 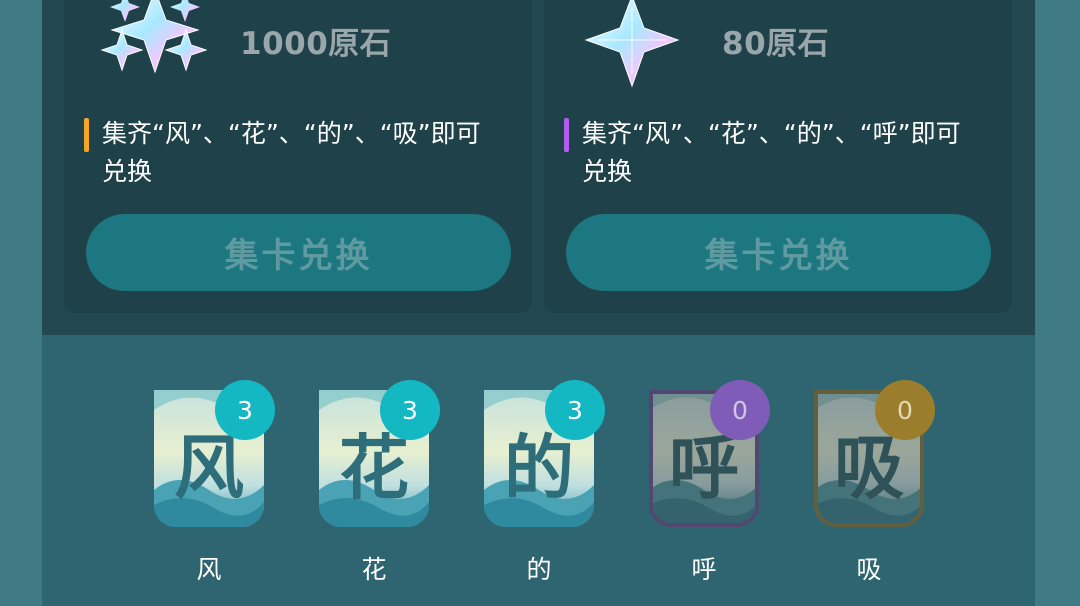 What do you see at coordinates (214, 482) in the screenshot?
I see `card-tile-feng: 风 3 风` at bounding box center [214, 482].